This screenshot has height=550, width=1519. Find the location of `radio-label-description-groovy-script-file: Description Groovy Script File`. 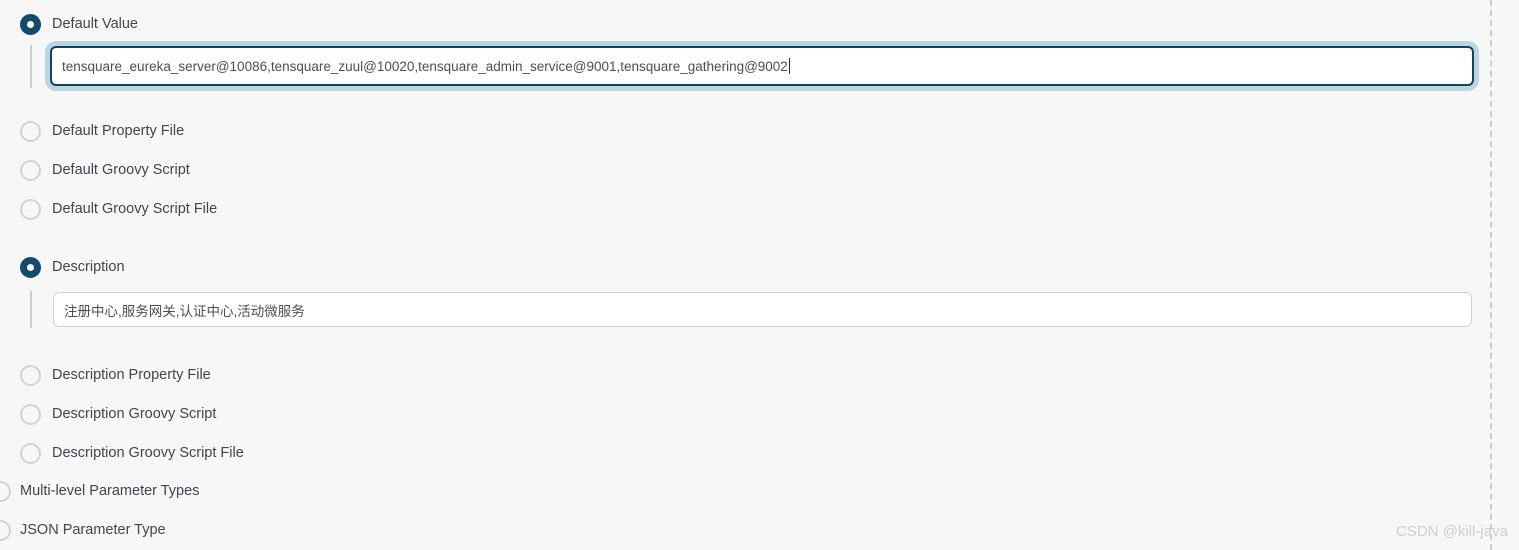

radio-label-description-groovy-script-file: Description Groovy Script File is located at coordinates (148, 452).